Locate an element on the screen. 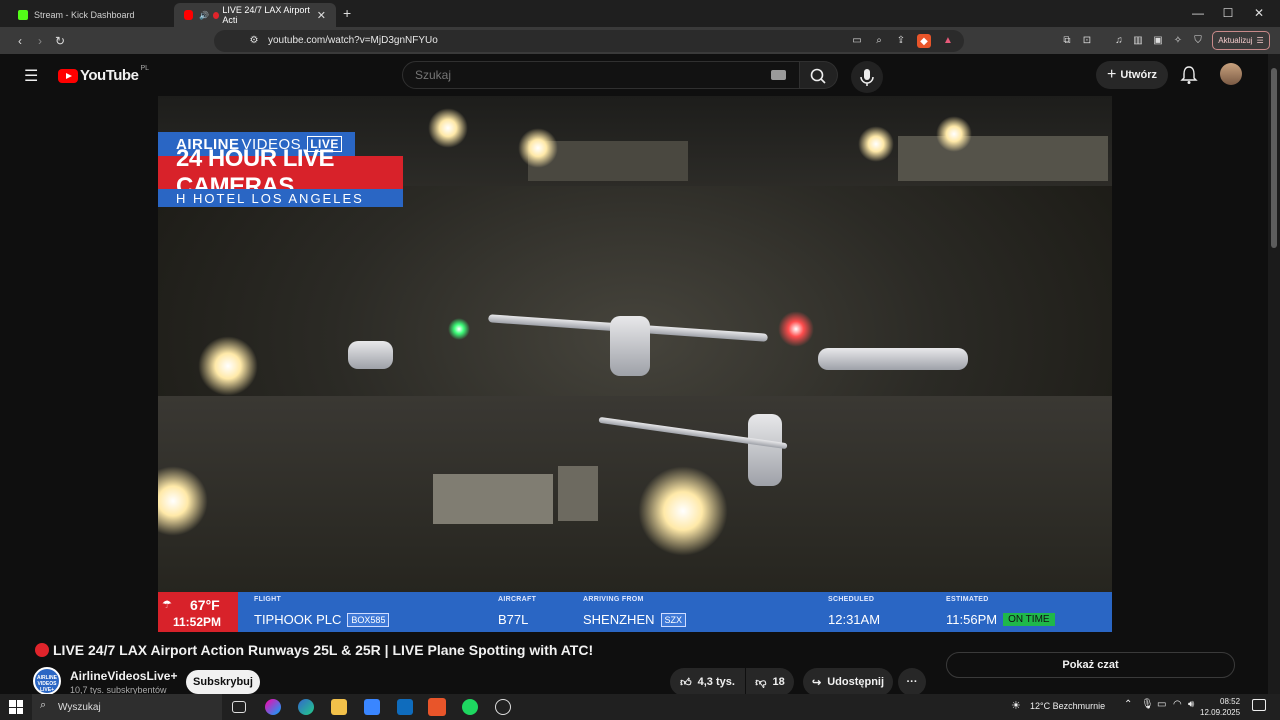 The image size is (1280, 720). weather-icon: ☀ is located at coordinates (1016, 706).